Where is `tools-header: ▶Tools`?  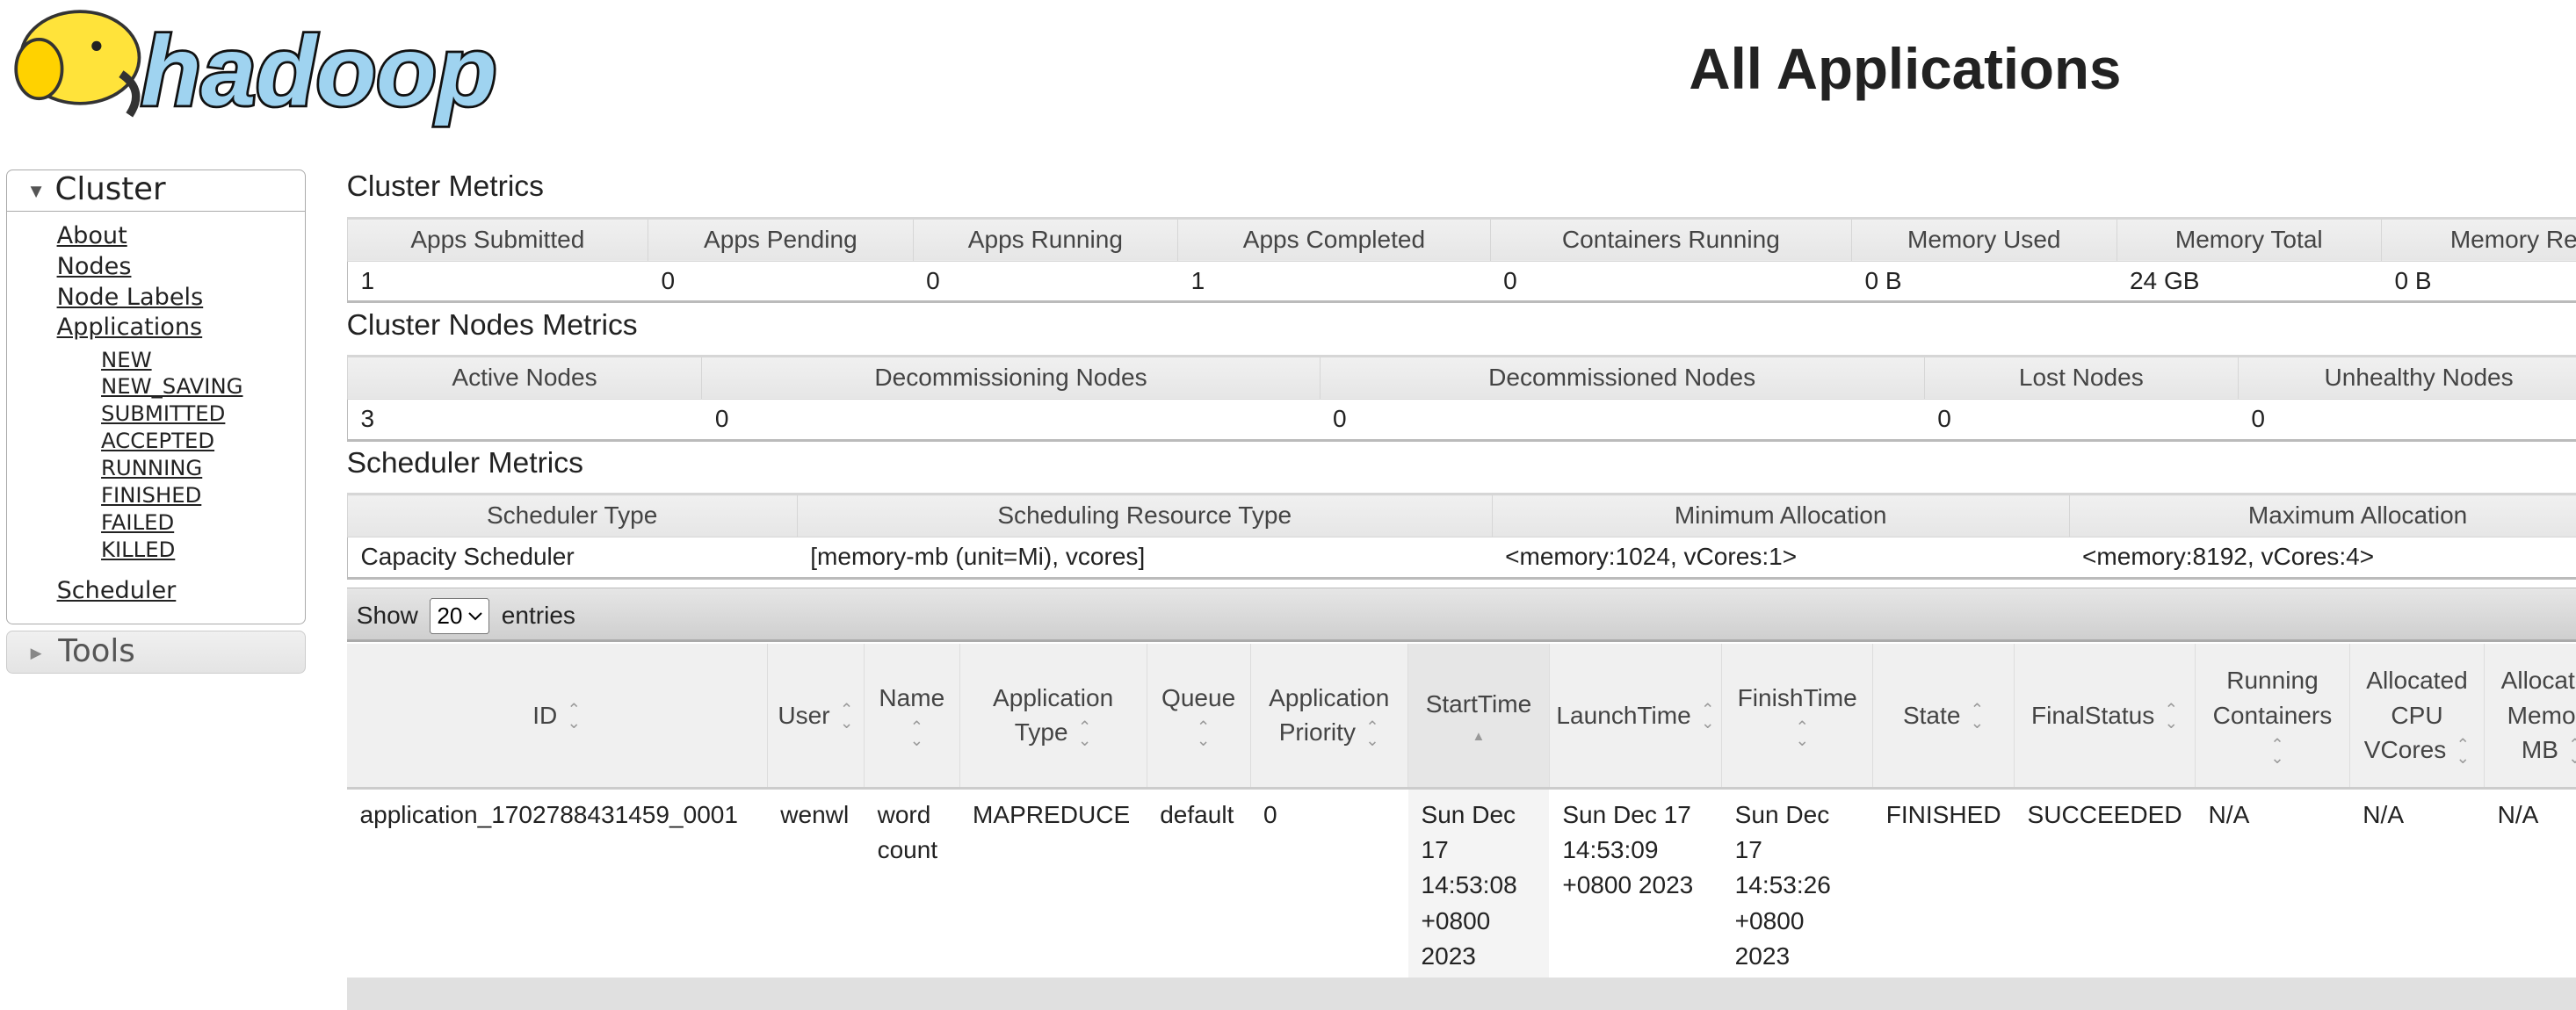
tools-header: ▶Tools is located at coordinates (155, 652).